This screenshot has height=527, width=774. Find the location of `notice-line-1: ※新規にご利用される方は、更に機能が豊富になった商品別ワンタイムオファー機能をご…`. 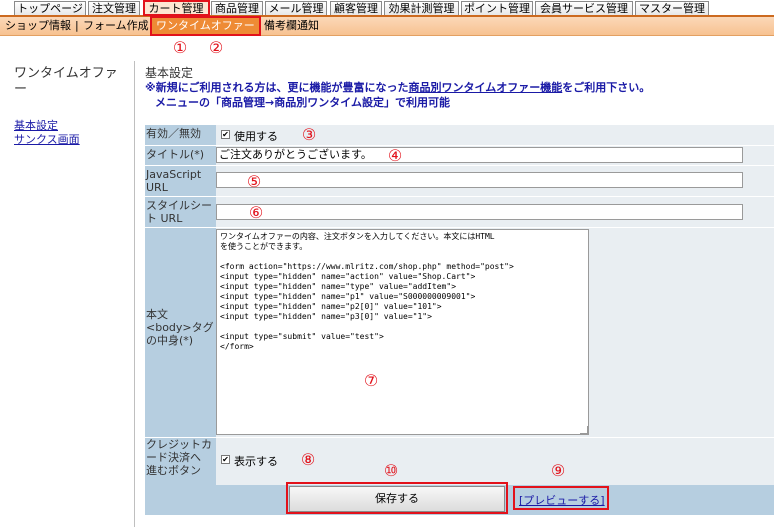

notice-line-1: ※新規にご利用される方は、更に機能が豊富になった商品別ワンタイムオファー機能をご… is located at coordinates (397, 87).